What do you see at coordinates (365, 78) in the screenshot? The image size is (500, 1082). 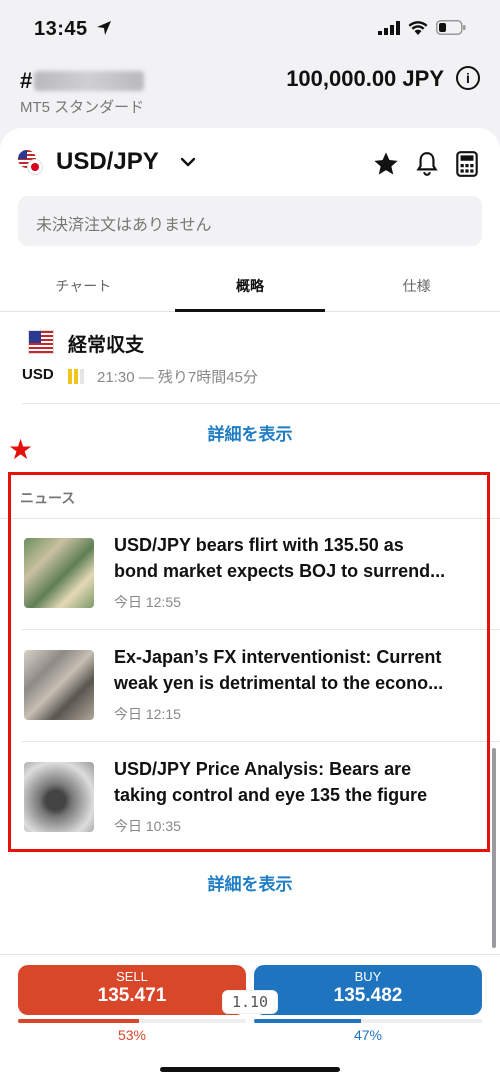 I see `account-balance: 100,000.00 JPY` at bounding box center [365, 78].